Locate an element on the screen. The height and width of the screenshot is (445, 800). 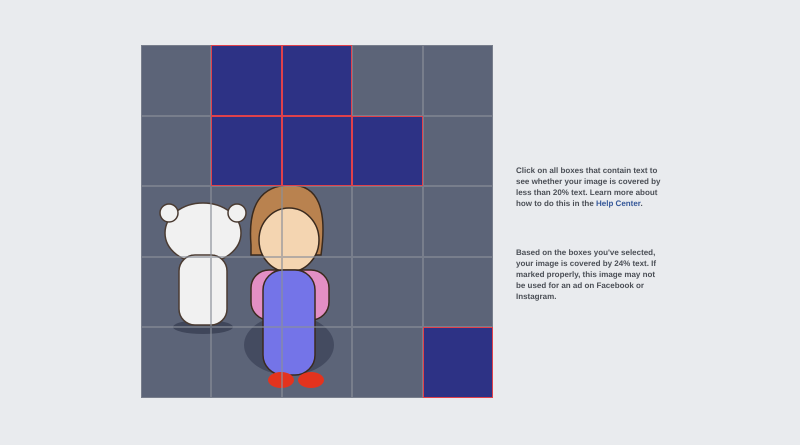
help-center-link: Help Center is located at coordinates (618, 203).